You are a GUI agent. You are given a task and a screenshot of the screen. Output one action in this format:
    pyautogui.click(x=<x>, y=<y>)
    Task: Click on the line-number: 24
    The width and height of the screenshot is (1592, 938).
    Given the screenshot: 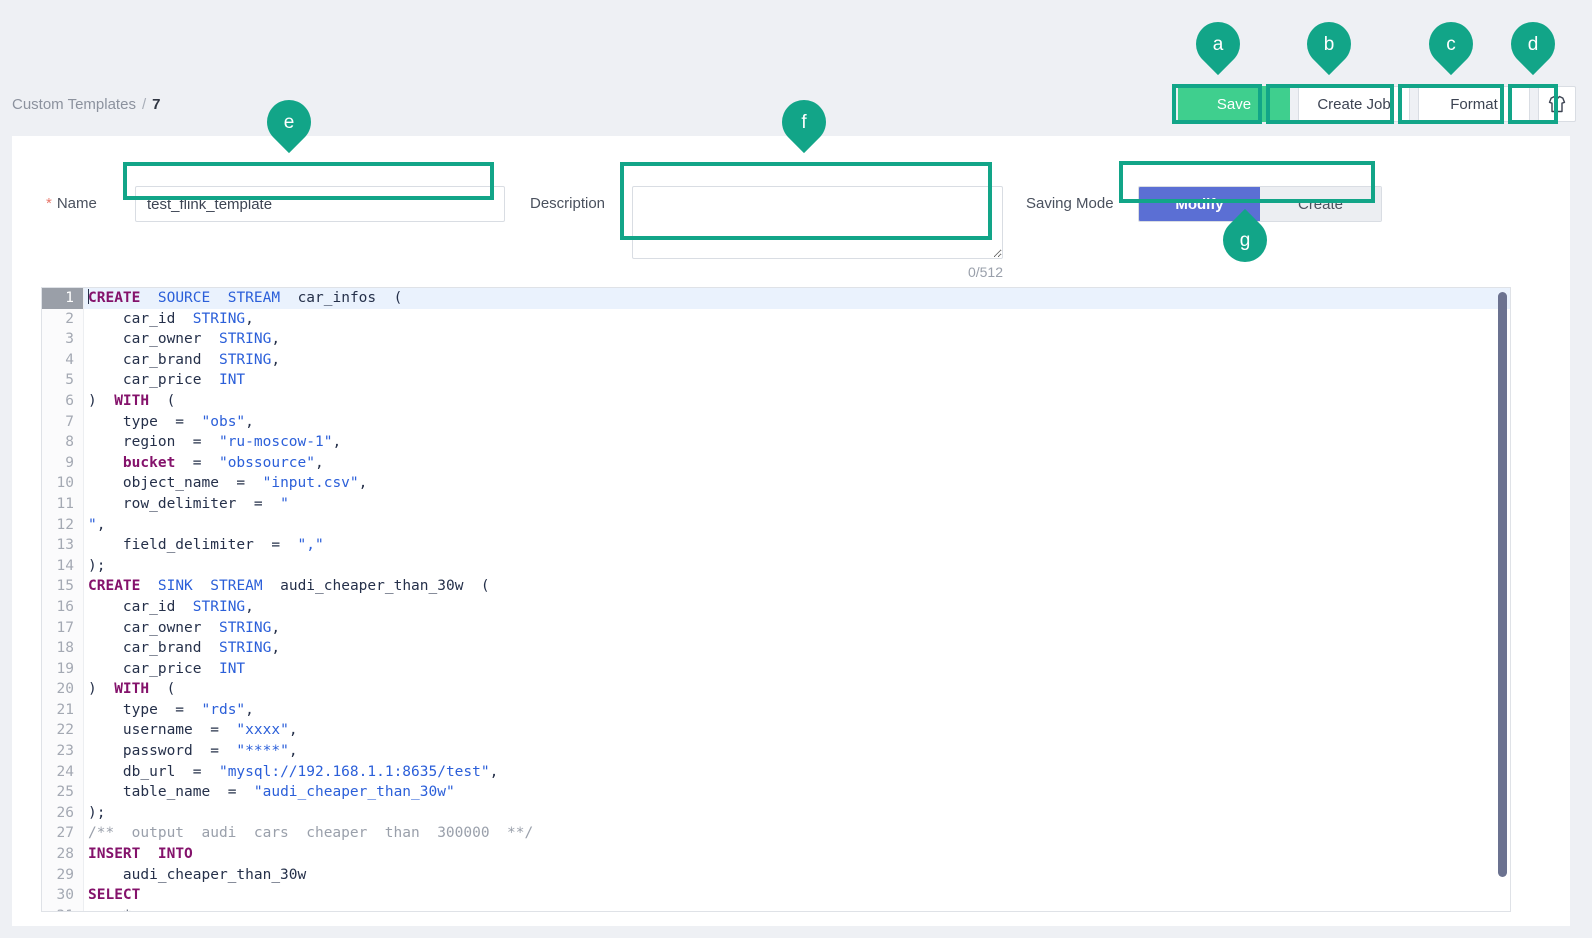 What is the action you would take?
    pyautogui.click(x=63, y=772)
    